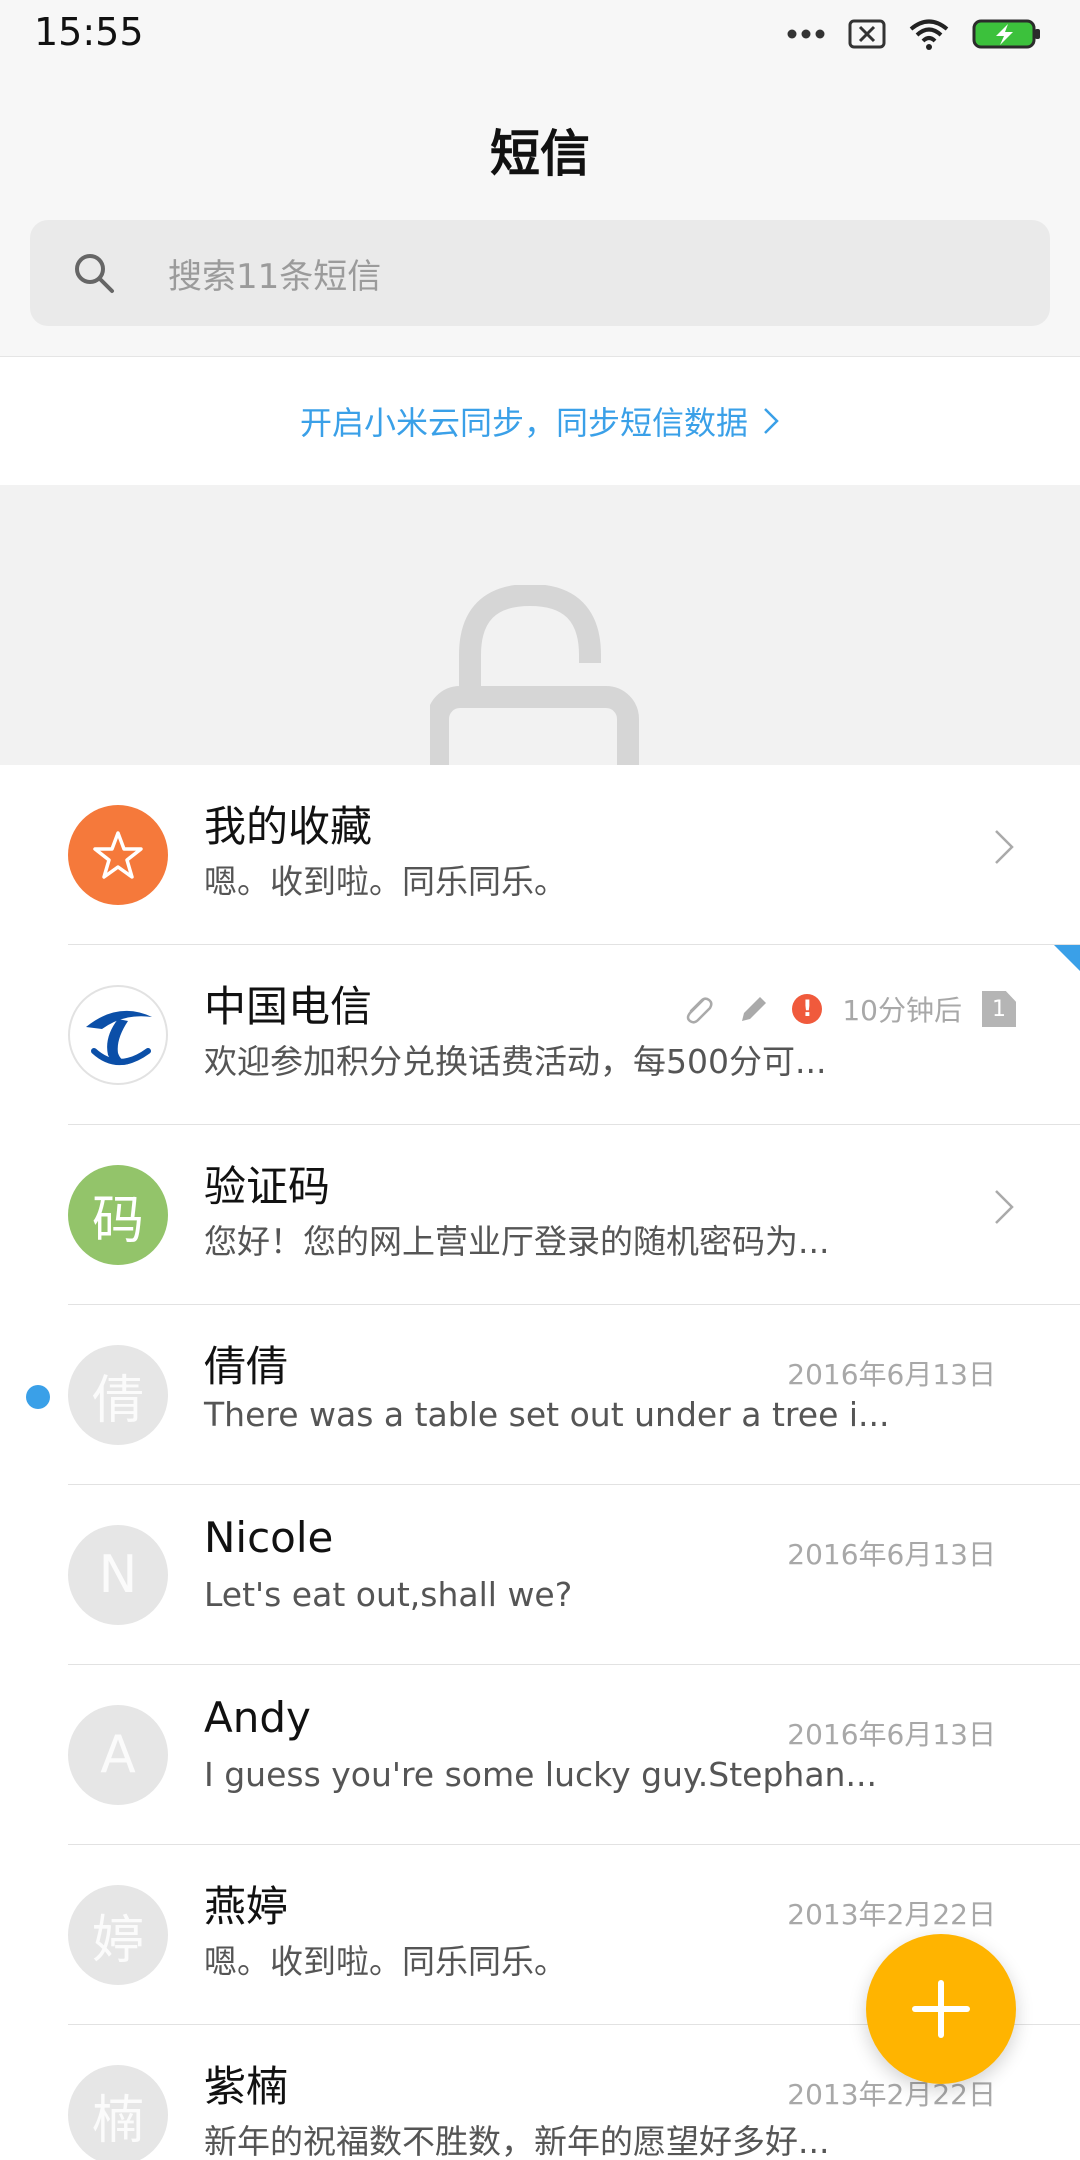 The image size is (1080, 2160). Describe the element at coordinates (257, 1717) in the screenshot. I see `contact-name: Andy` at that location.